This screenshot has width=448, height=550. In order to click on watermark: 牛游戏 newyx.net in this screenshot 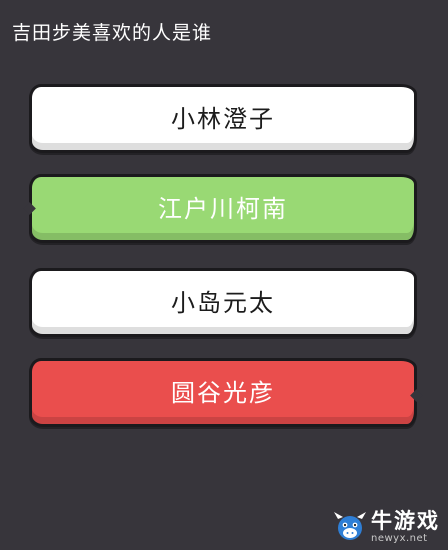, I will do `click(386, 526)`.